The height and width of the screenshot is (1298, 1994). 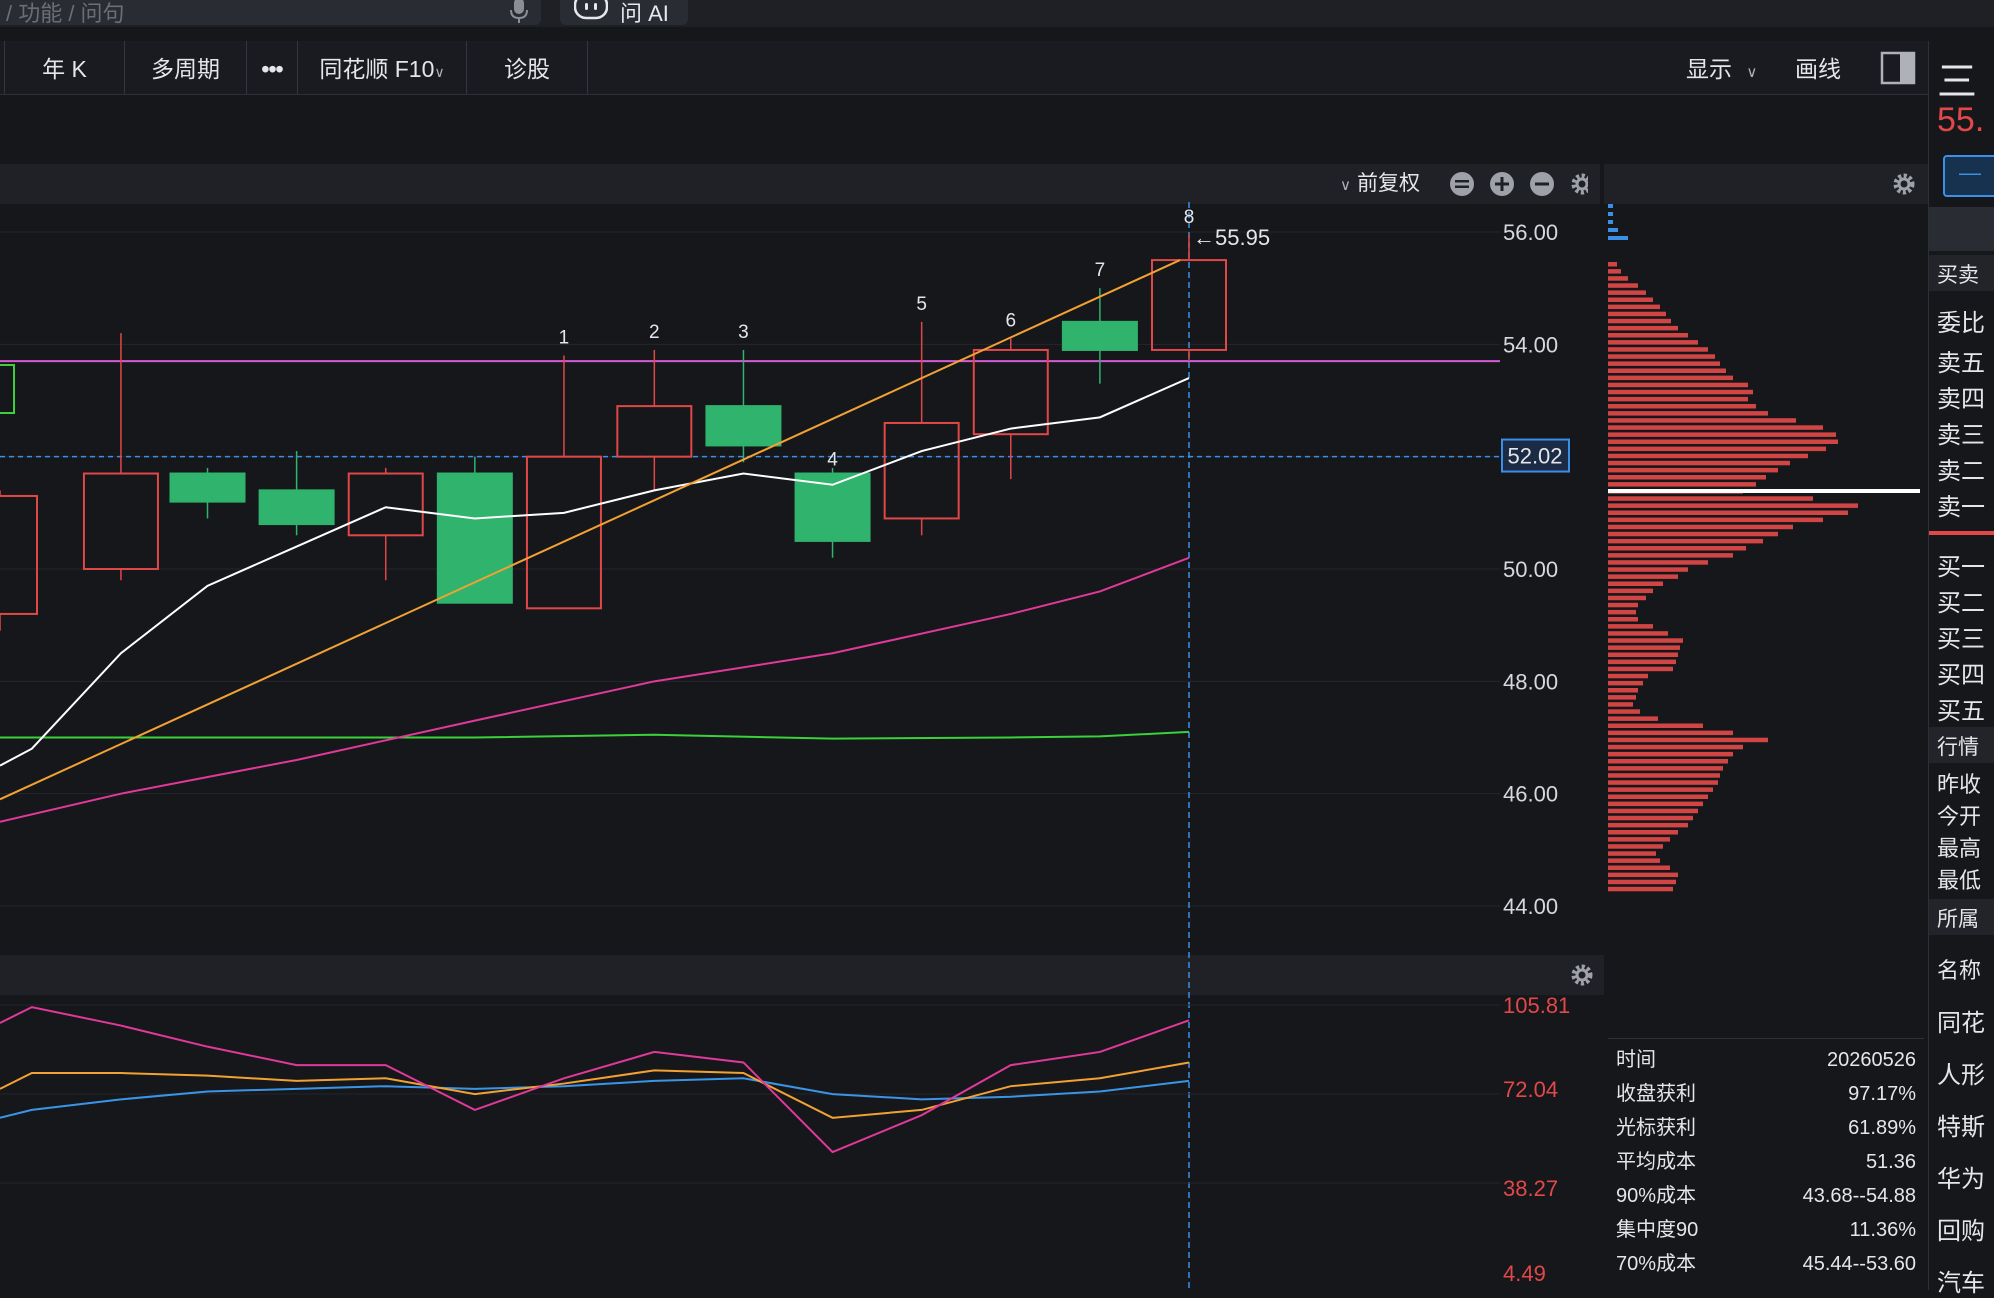 What do you see at coordinates (921, 304) in the screenshot?
I see `candle-label: 5` at bounding box center [921, 304].